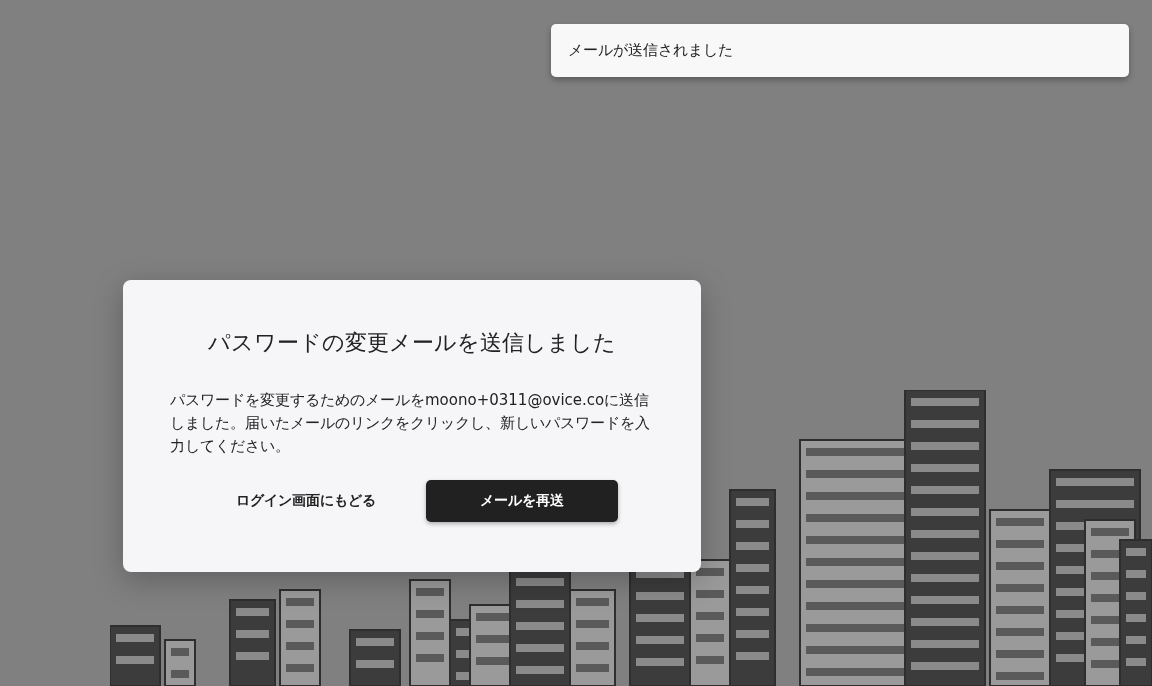 The height and width of the screenshot is (686, 1152). Describe the element at coordinates (412, 343) in the screenshot. I see `dialog-title: パスワードの変更メールを送信しました` at that location.